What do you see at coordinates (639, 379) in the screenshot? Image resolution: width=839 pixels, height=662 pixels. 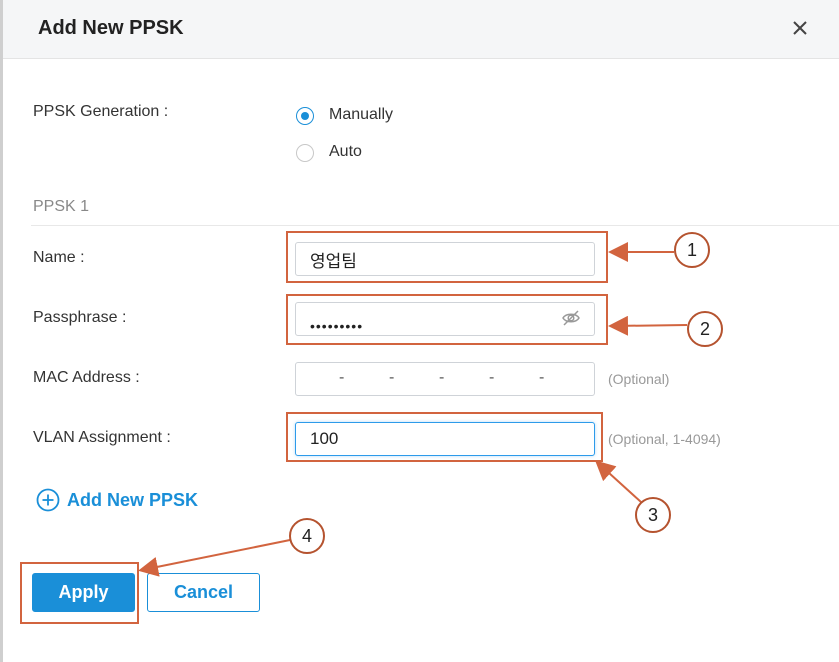 I see `mac-address-hint: (Optional)` at bounding box center [639, 379].